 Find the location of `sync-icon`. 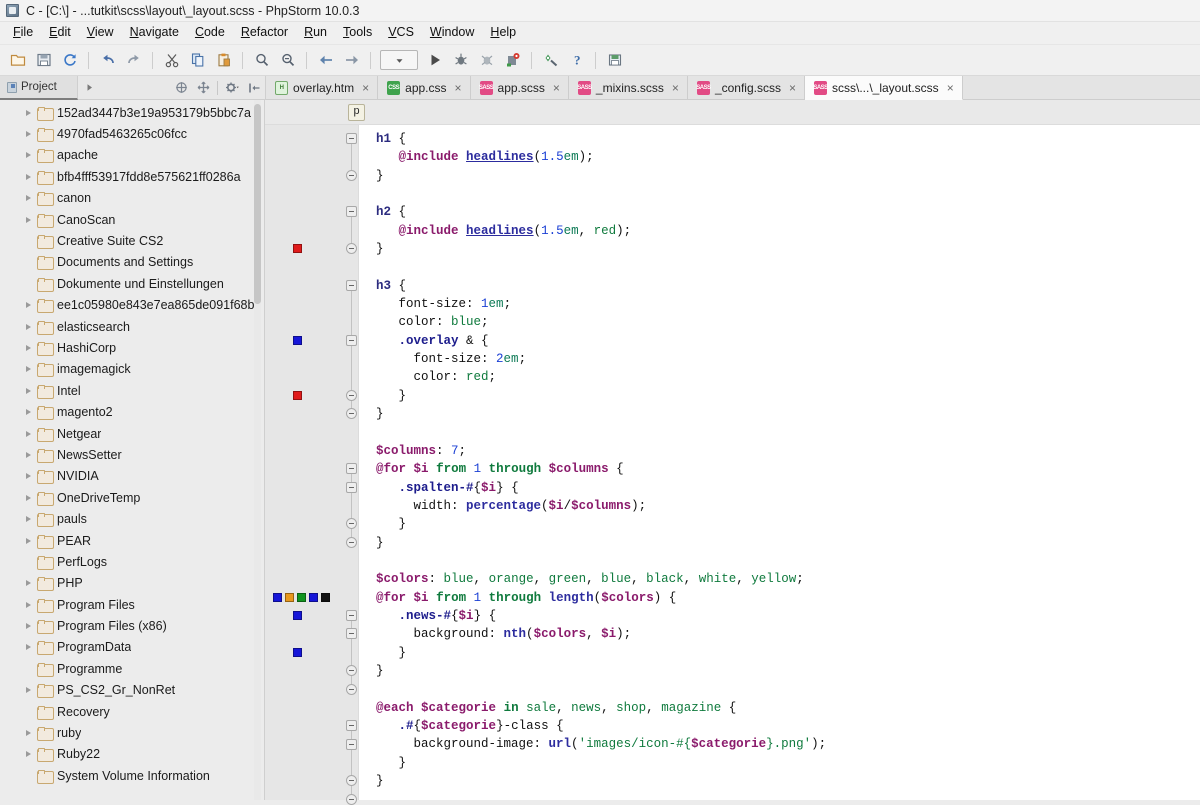

sync-icon is located at coordinates (69, 60).